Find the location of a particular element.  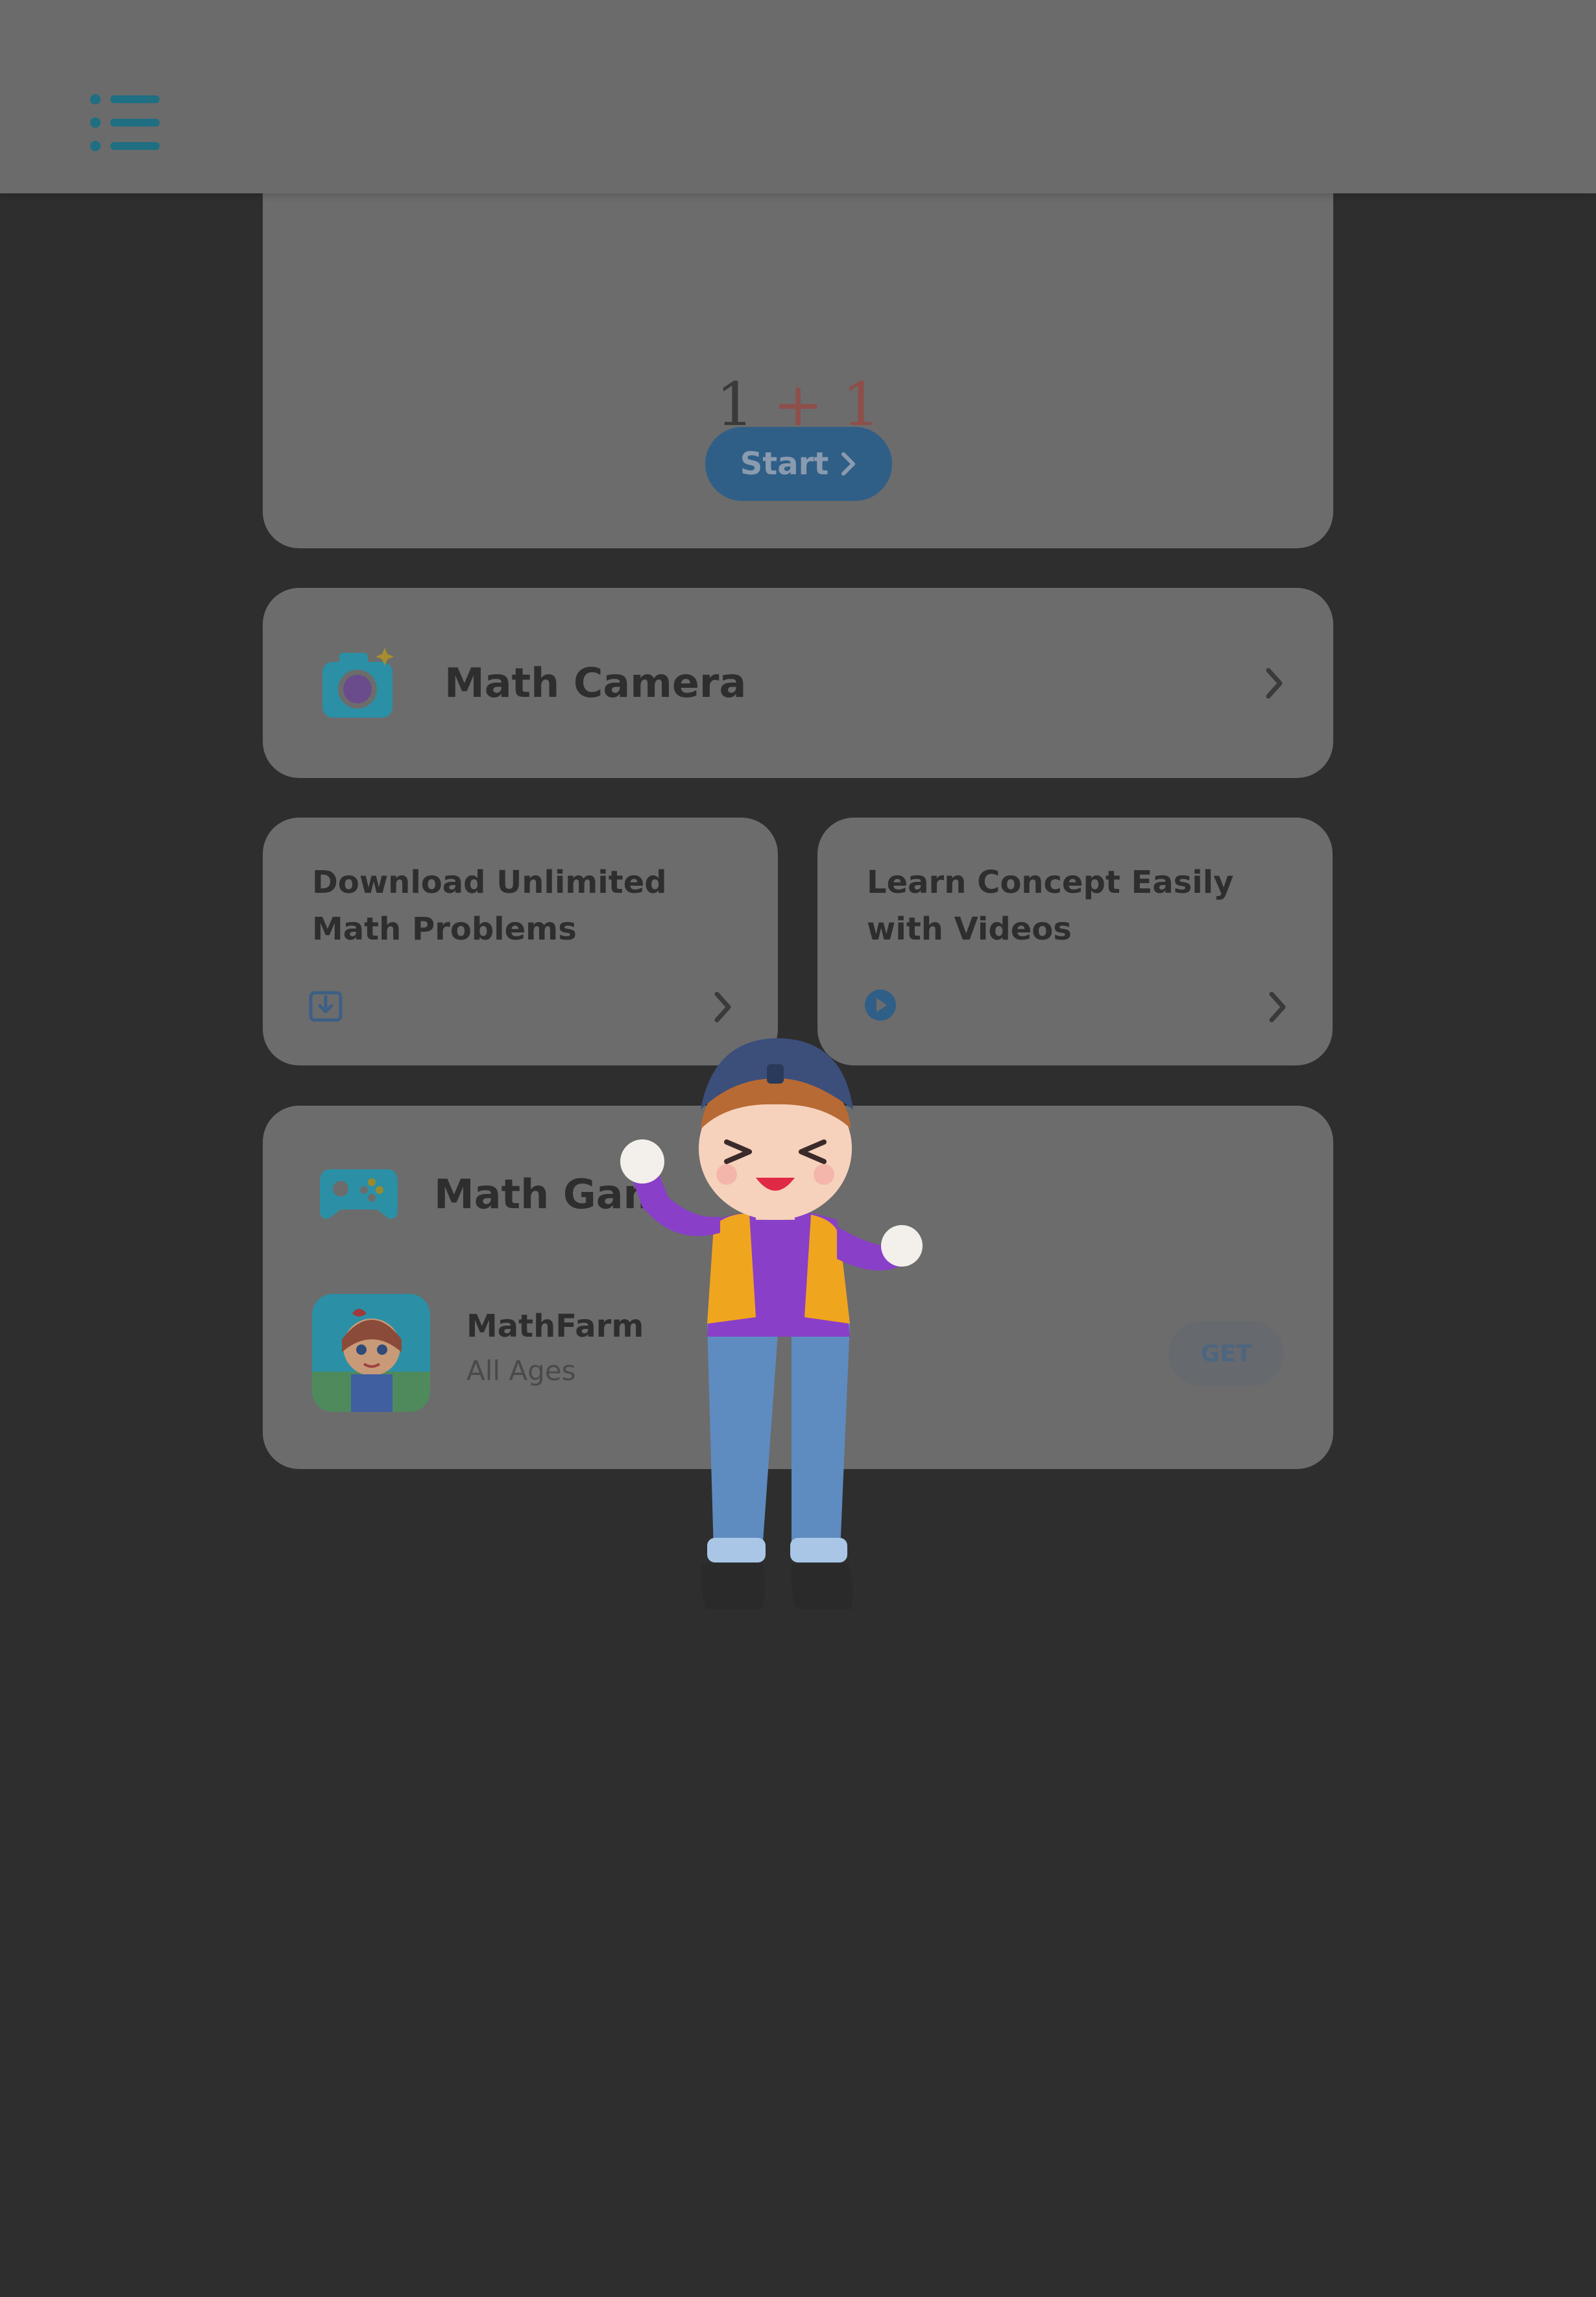

download-icon is located at coordinates (325, 1005).